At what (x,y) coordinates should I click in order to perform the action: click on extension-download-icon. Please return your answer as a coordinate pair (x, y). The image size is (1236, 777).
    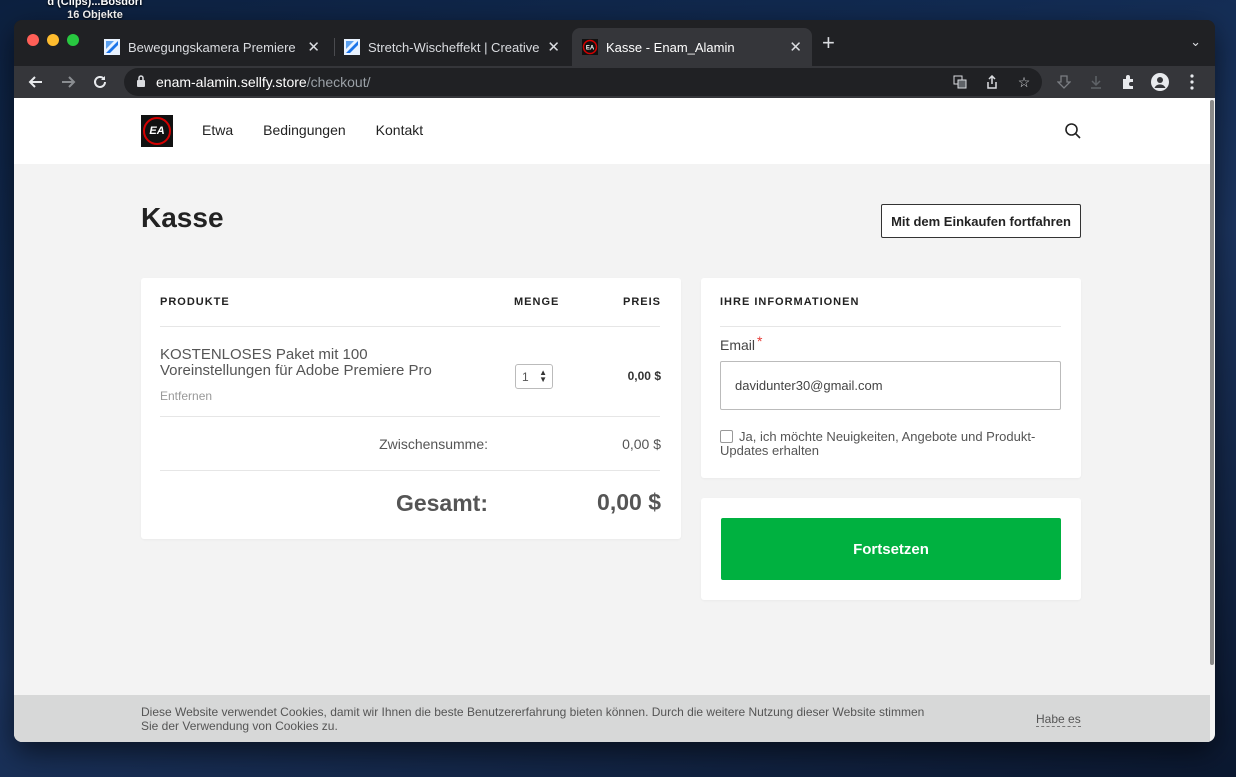
    Looking at the image, I should click on (1064, 82).